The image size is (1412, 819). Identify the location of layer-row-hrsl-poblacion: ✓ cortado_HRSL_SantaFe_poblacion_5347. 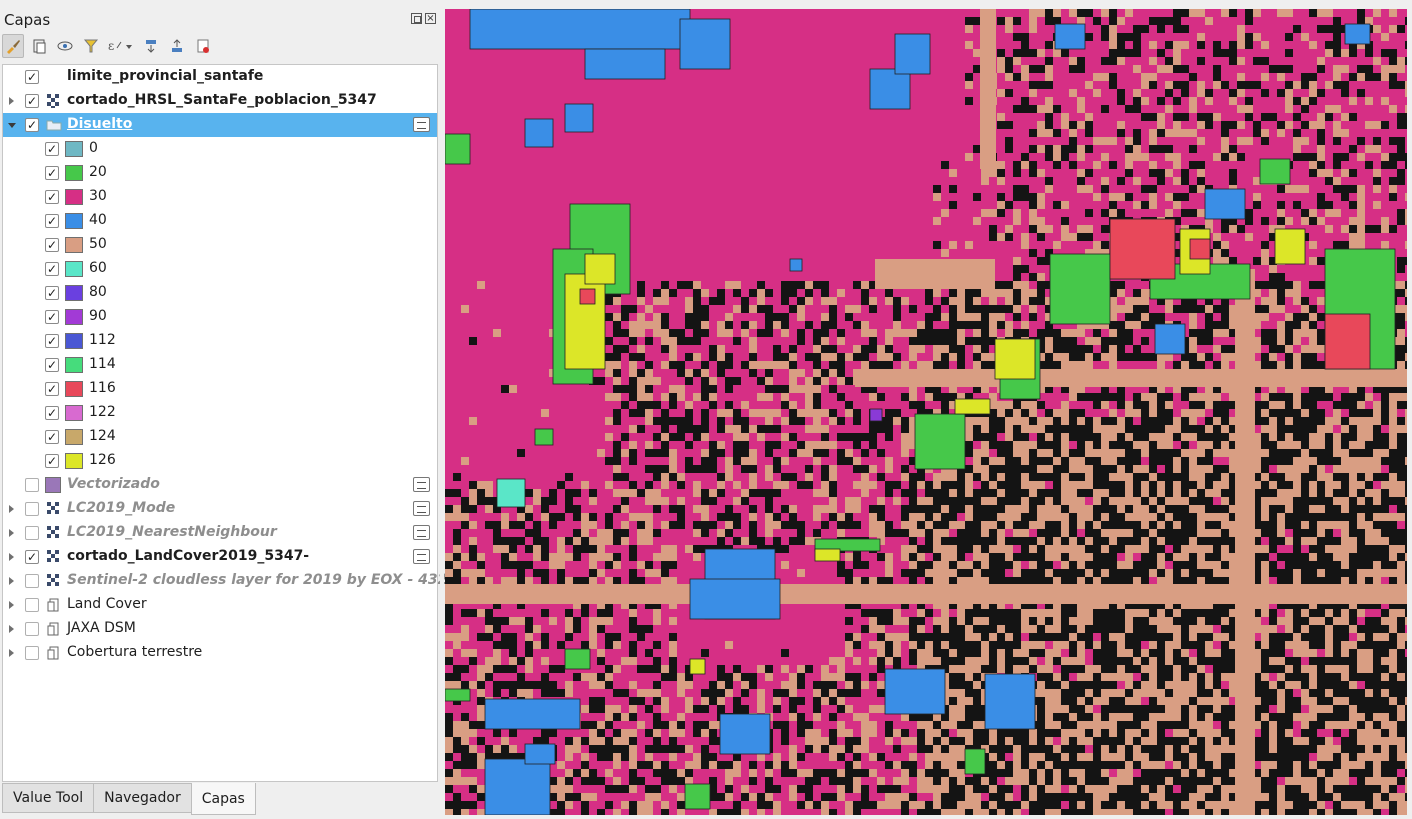
(220, 101).